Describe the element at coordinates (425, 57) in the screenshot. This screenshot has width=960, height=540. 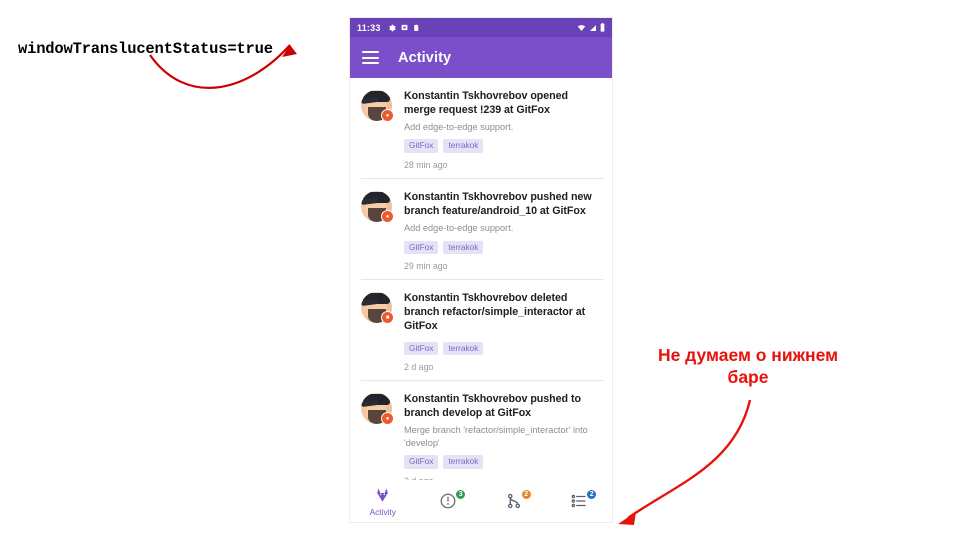
I see `page-title: Activity` at that location.